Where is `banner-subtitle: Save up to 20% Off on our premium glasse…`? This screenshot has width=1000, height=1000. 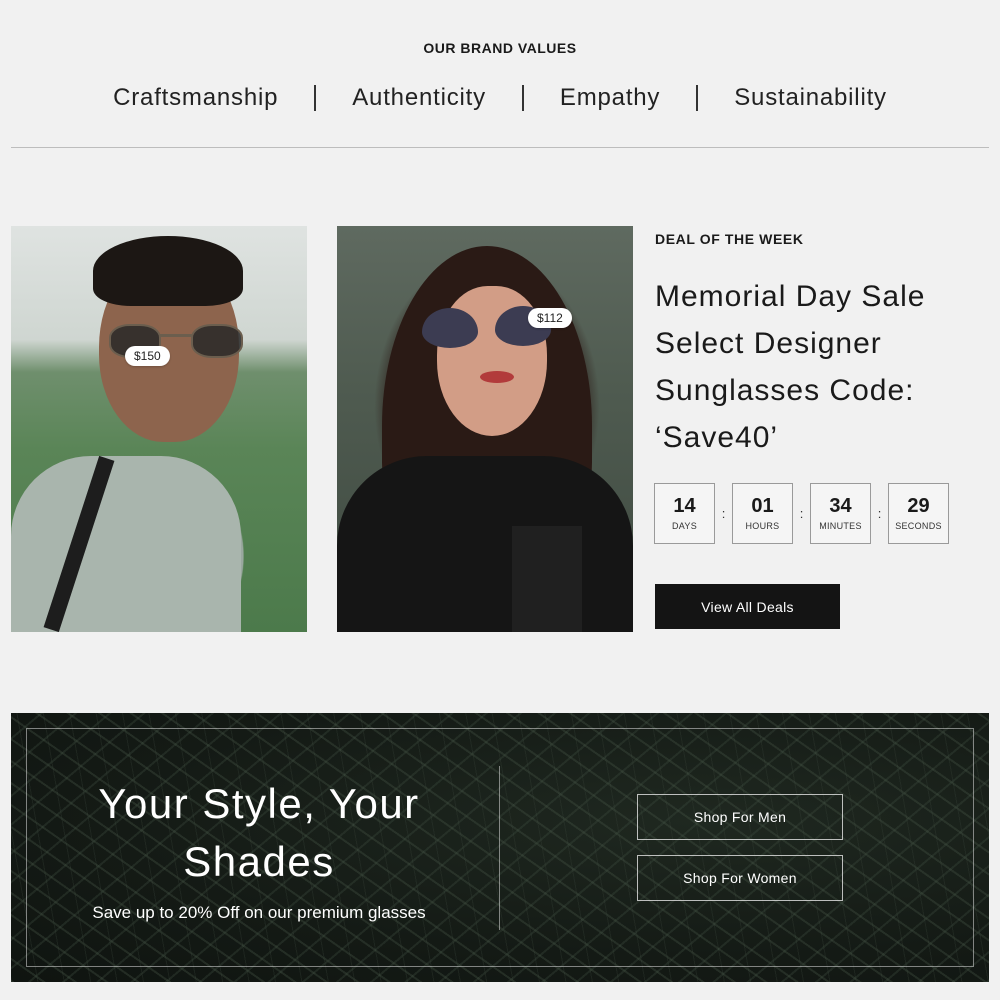 banner-subtitle: Save up to 20% Off on our premium glasse… is located at coordinates (259, 912).